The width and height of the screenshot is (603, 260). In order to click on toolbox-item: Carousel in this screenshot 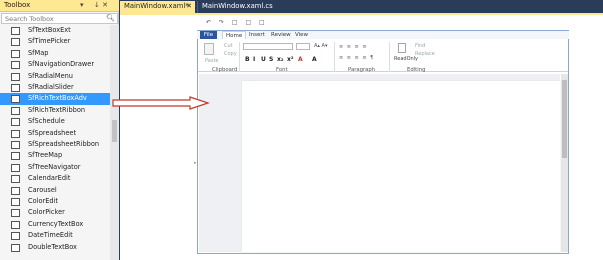, I will do `click(55, 190)`.